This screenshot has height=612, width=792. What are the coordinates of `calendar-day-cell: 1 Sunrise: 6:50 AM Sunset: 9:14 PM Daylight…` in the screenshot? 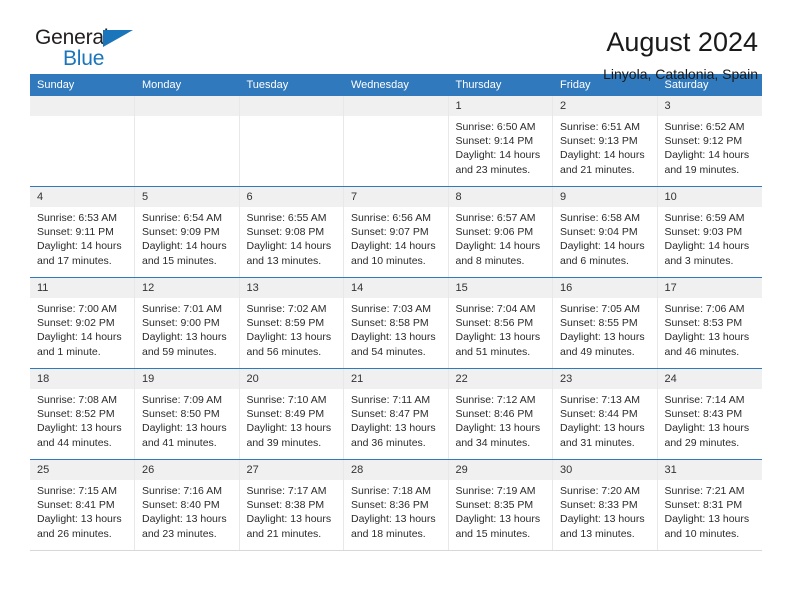 It's located at (500, 141).